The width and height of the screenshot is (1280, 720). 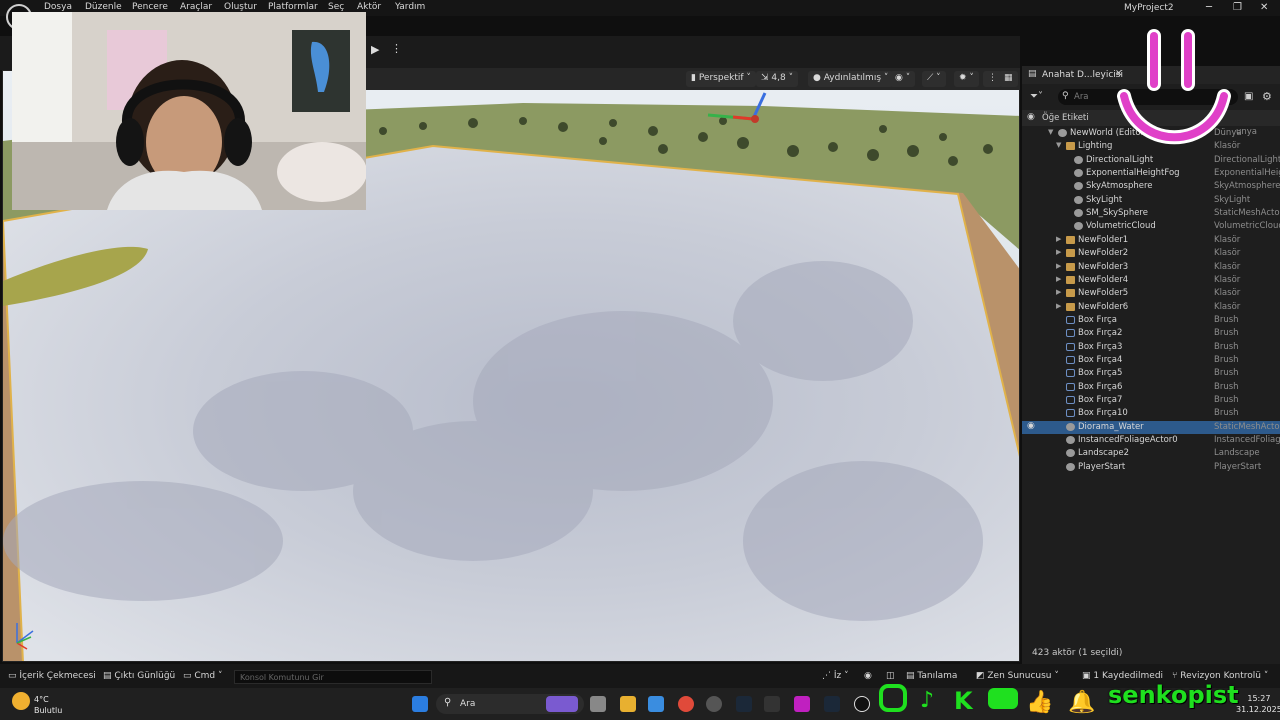 I want to click on outliner-row: Box Fırça4 Brush, so click(x=1151, y=360).